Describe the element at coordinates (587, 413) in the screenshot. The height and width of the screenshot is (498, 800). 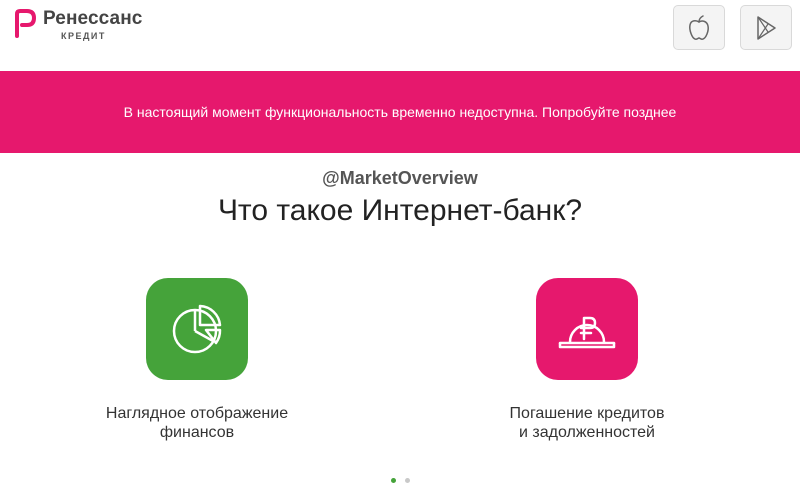
I see `feature-label-line: Погашение кредитов` at that location.